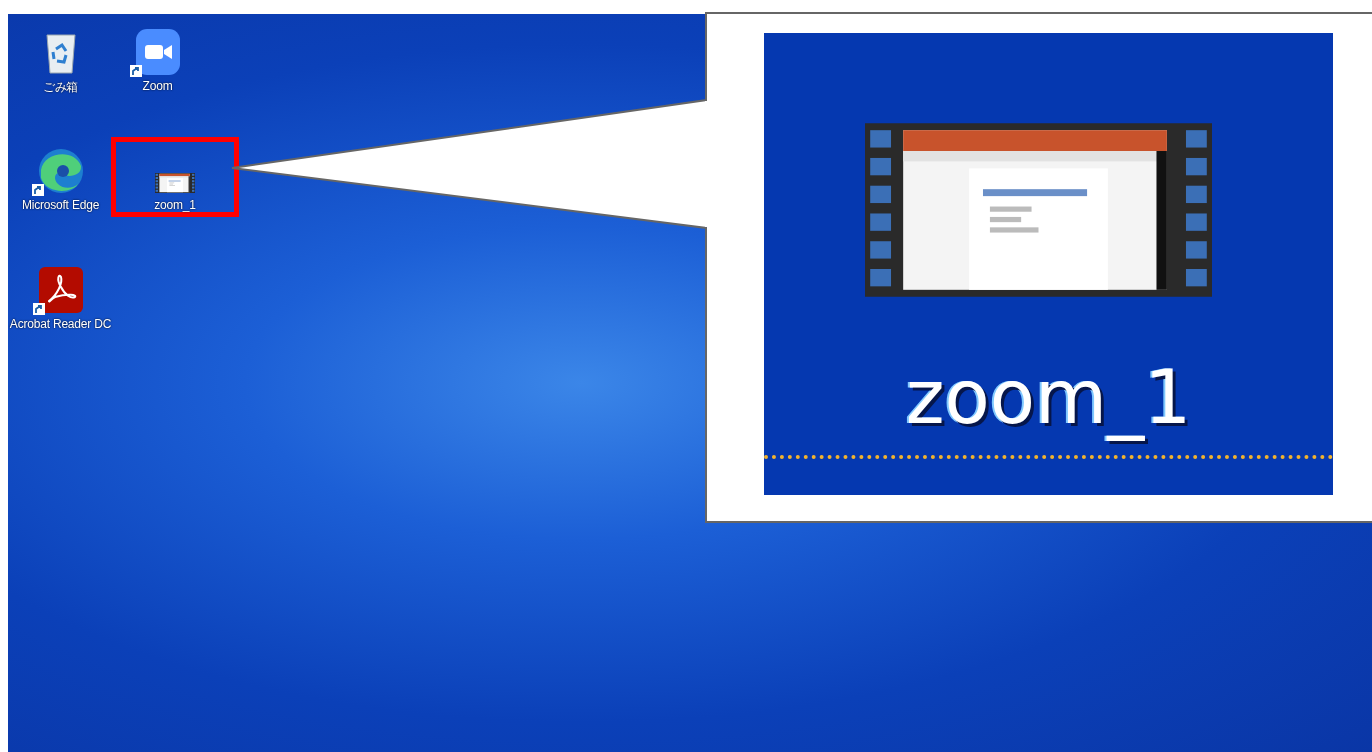 The width and height of the screenshot is (1372, 752). Describe the element at coordinates (60, 171) in the screenshot. I see `browser-swirl-icon` at that location.